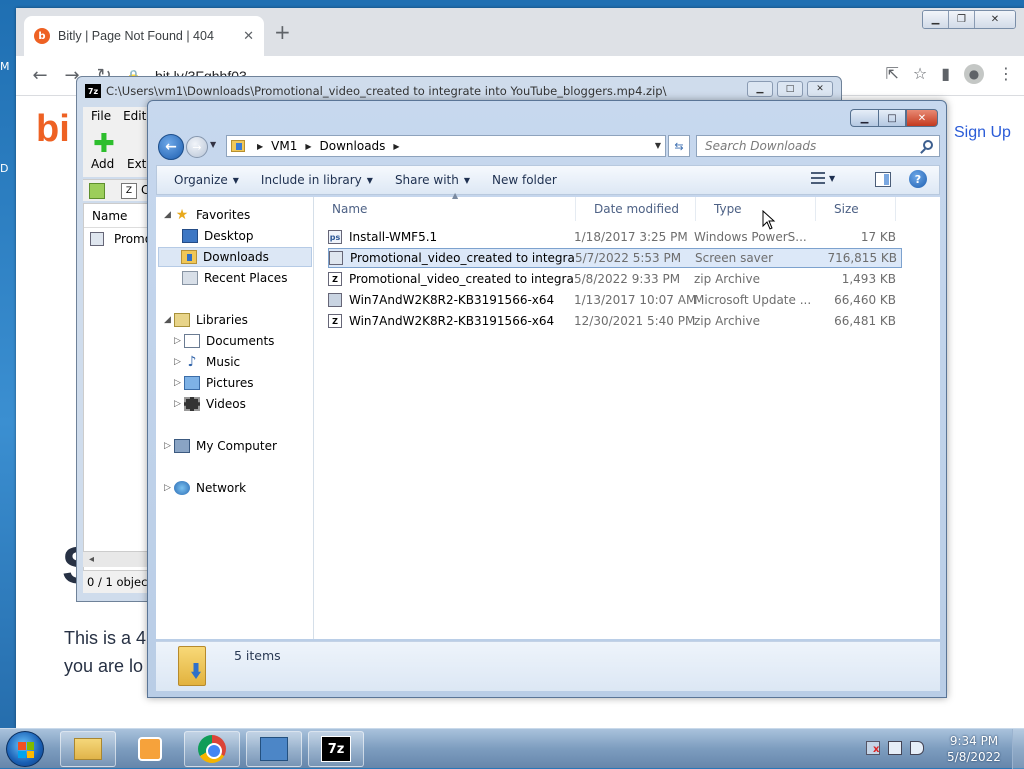  I want to click on change-view-button: ▼, so click(823, 178).